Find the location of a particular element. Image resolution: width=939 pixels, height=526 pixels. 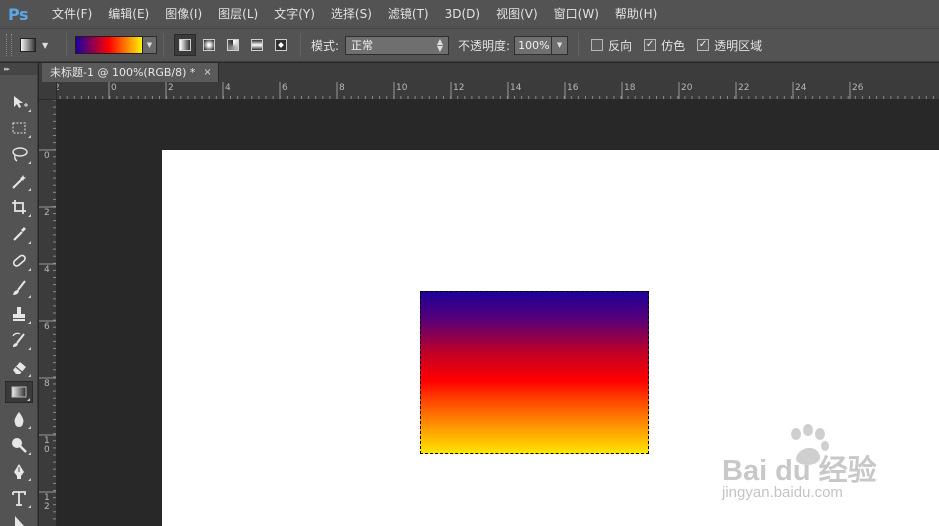

eyedropper-icon is located at coordinates (19, 234).